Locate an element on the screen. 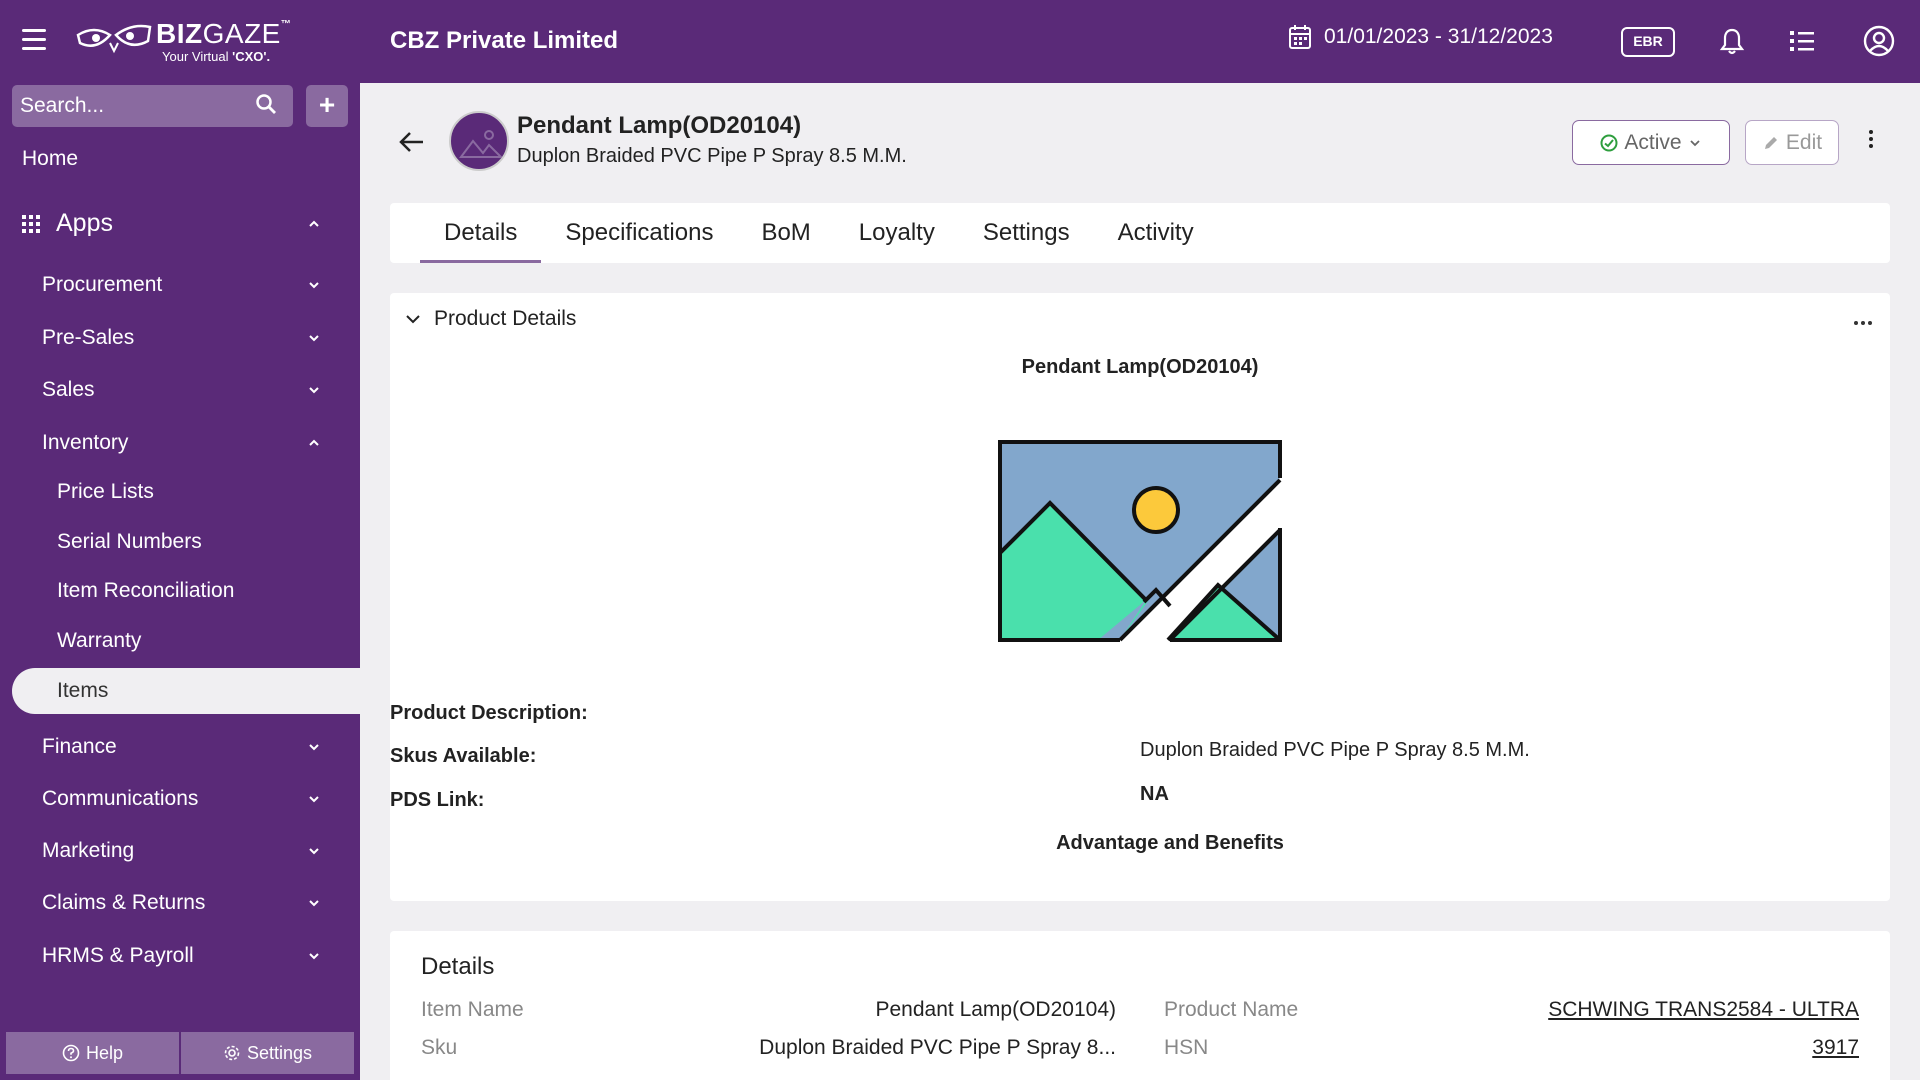  pencil-icon is located at coordinates (1770, 142).